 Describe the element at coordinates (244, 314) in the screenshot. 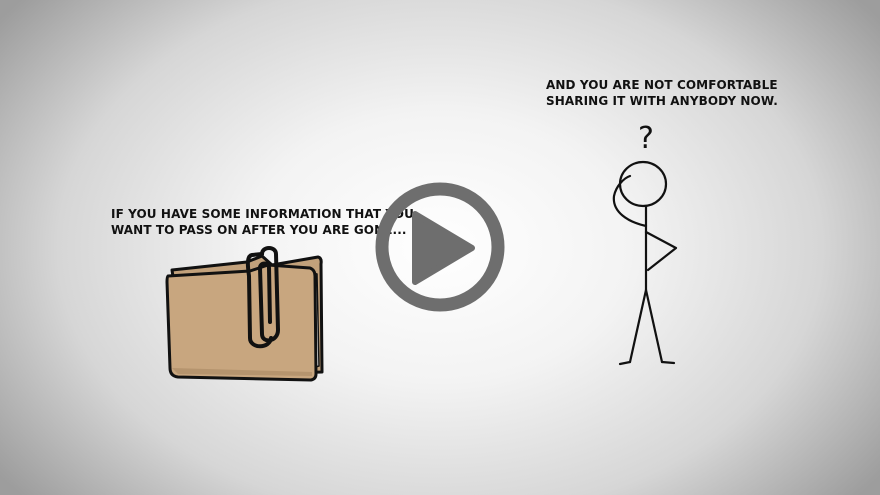

I see `folder-icon` at that location.